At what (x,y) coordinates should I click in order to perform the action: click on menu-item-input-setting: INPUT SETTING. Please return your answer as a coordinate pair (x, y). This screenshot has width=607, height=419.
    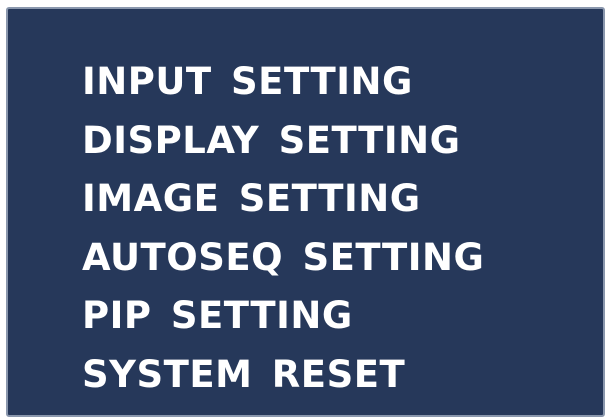
    Looking at the image, I should click on (283, 82).